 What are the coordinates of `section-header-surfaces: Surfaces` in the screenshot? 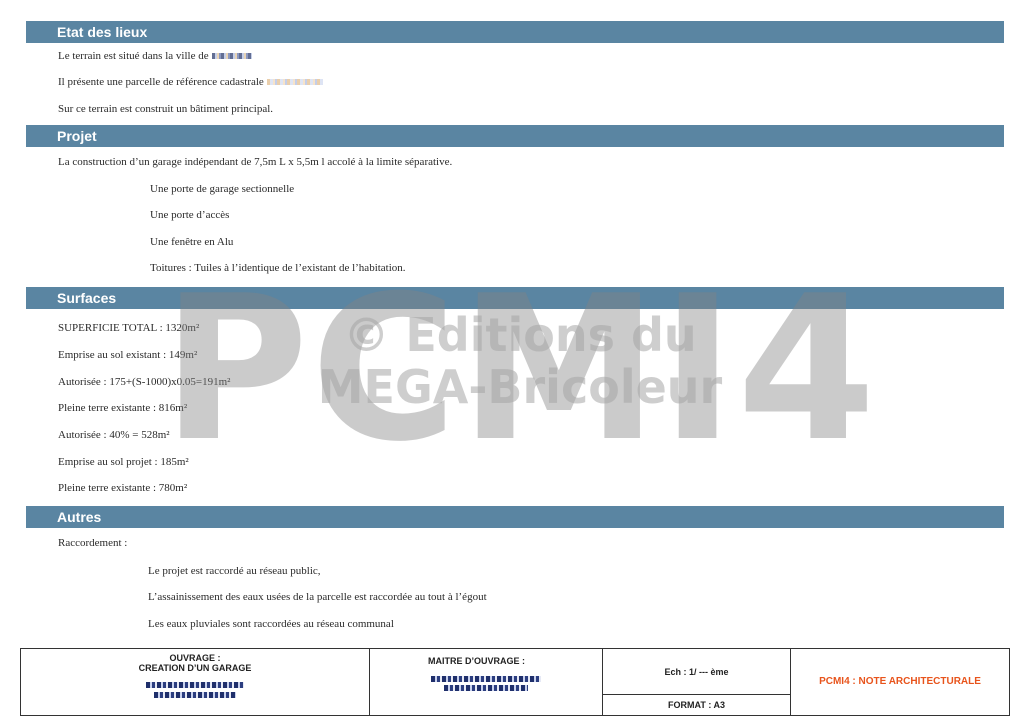 It's located at (515, 298).